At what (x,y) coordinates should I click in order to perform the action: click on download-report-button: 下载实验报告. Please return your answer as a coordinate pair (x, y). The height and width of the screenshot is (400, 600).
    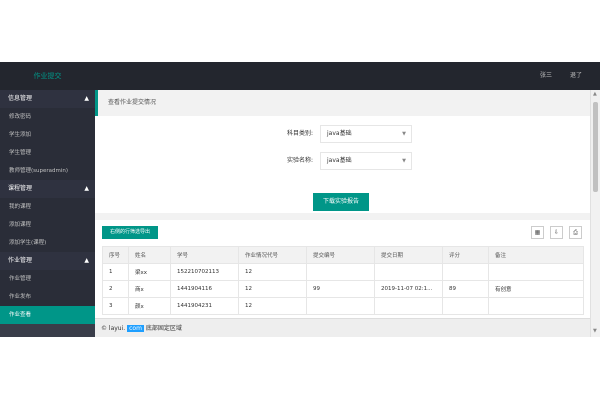
    Looking at the image, I should click on (341, 202).